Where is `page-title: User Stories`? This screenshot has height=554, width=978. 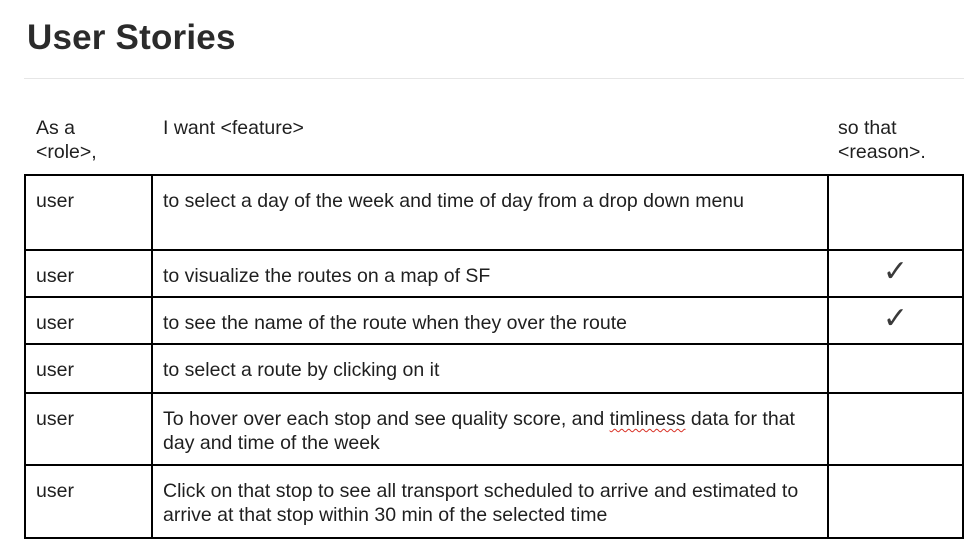 page-title: User Stories is located at coordinates (131, 37).